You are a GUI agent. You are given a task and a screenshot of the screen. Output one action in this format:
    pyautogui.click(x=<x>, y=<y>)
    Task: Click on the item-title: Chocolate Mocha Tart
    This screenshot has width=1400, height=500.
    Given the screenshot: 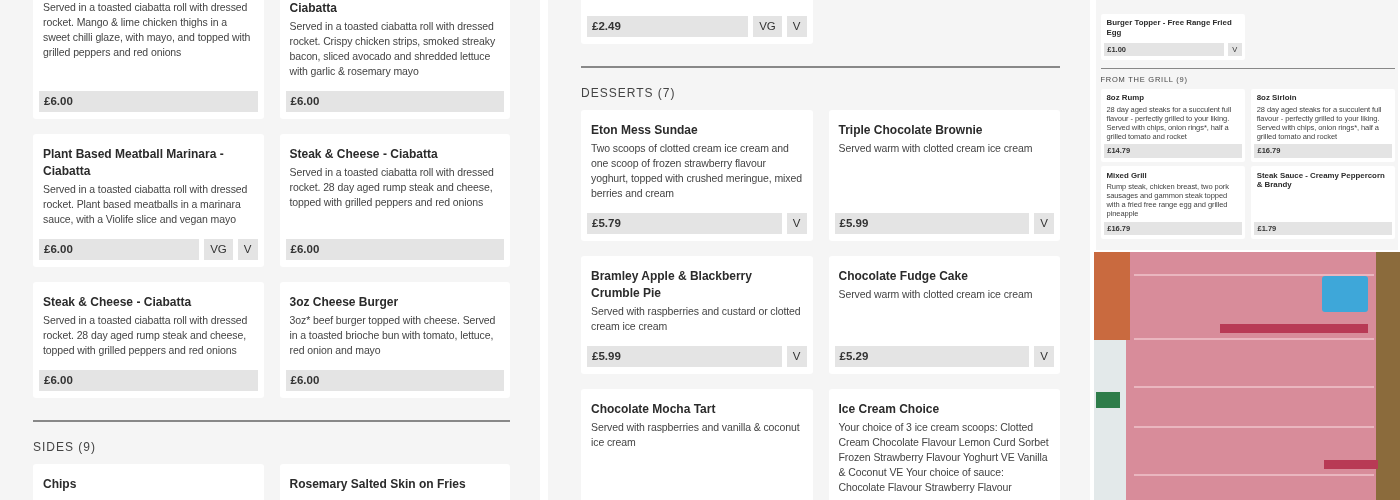 What is the action you would take?
    pyautogui.click(x=653, y=409)
    